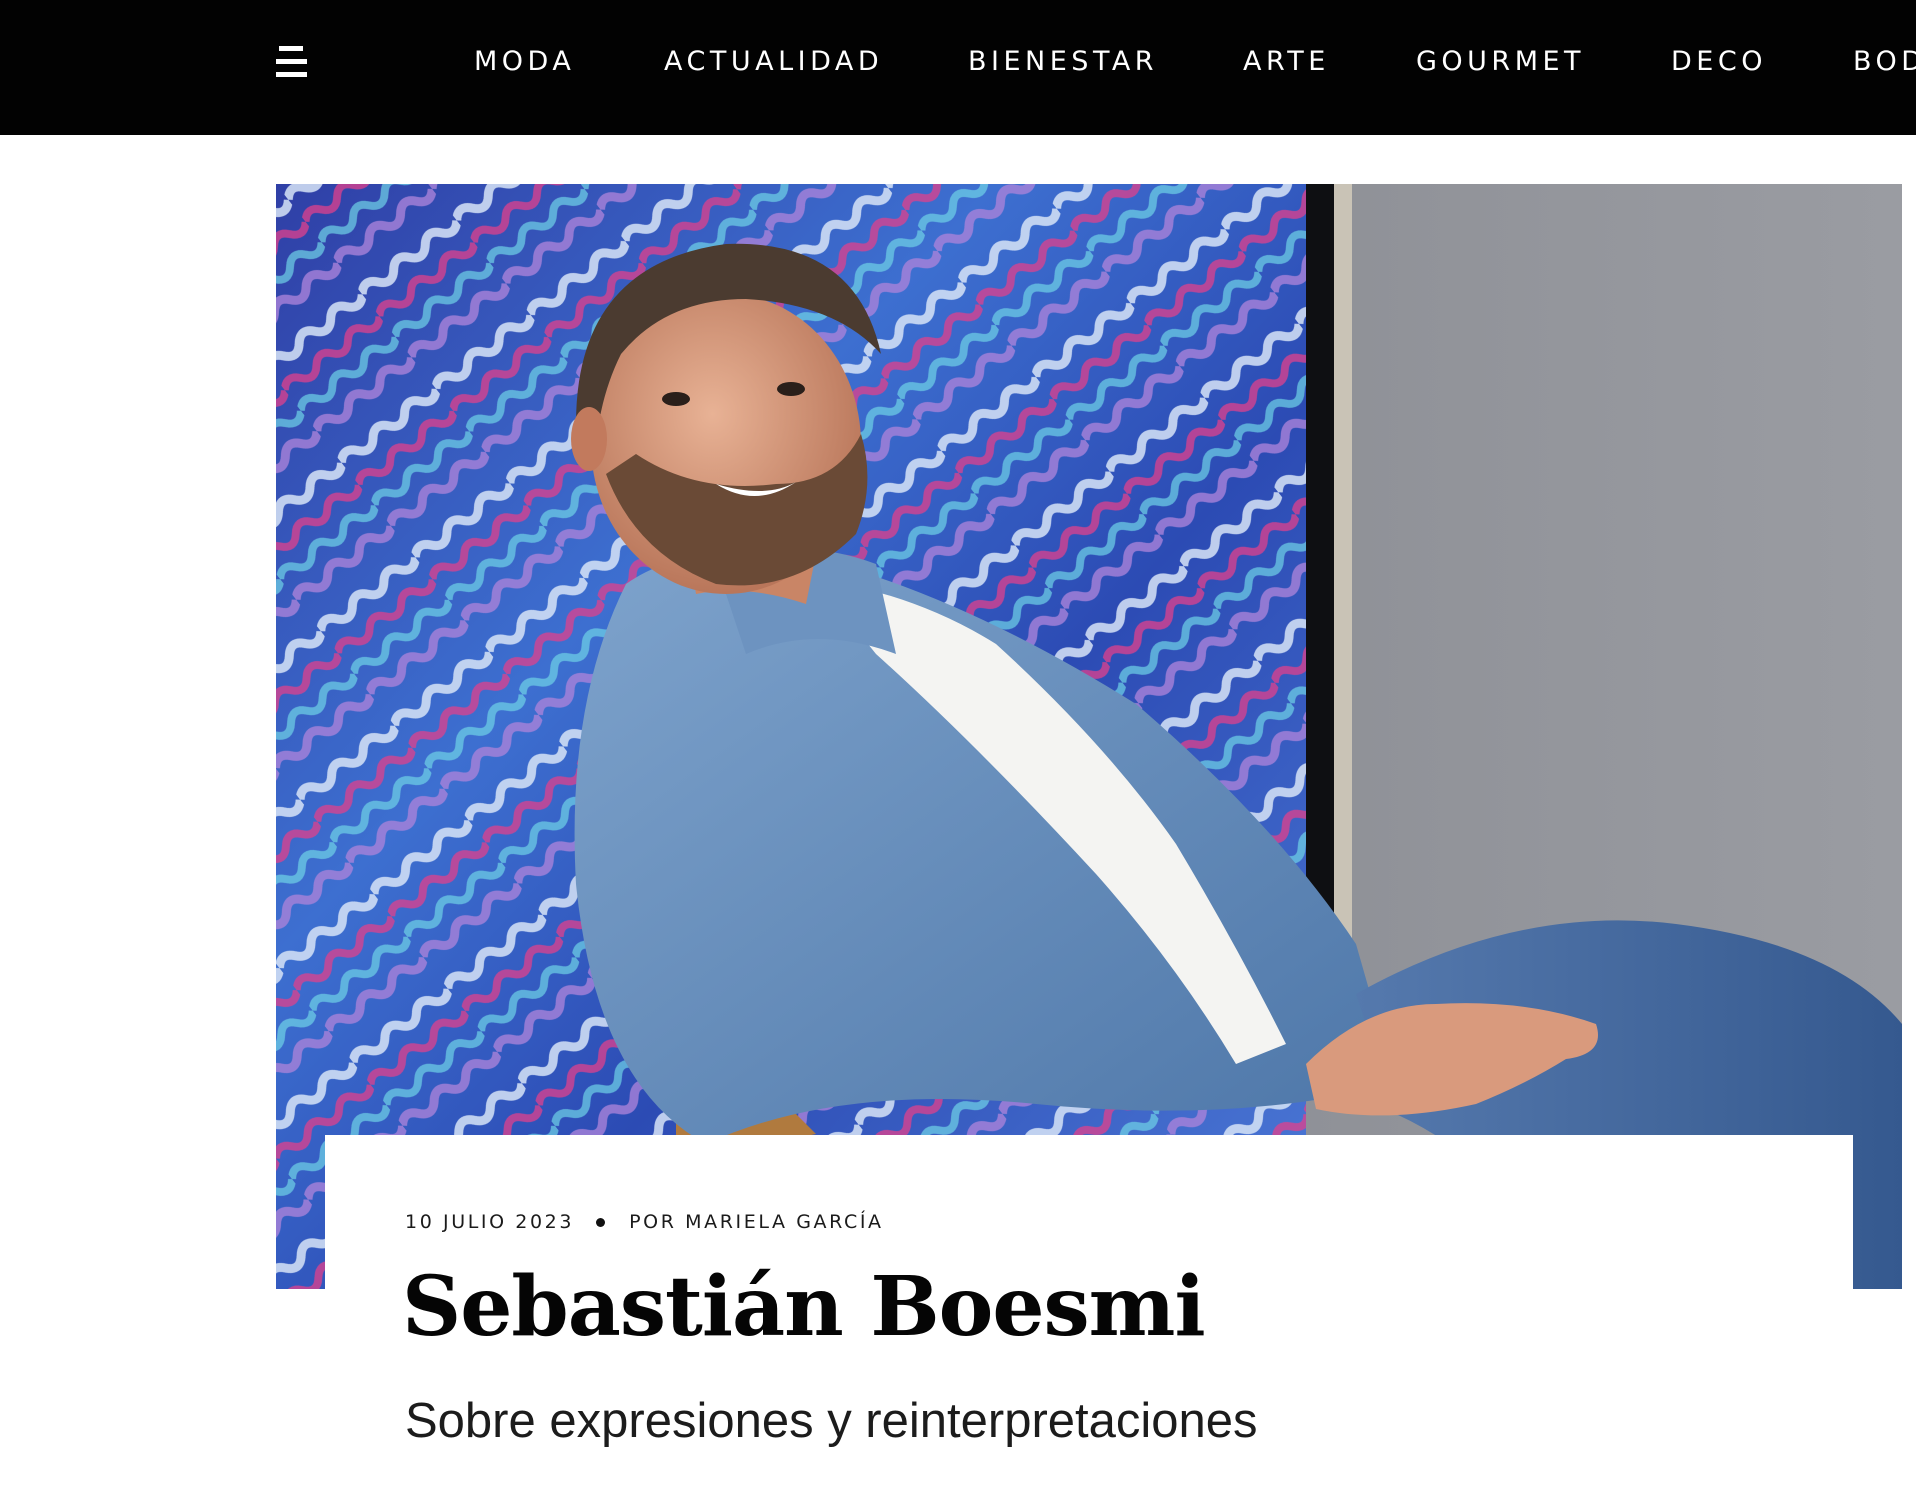 This screenshot has width=1916, height=1506. I want to click on article-title: Sebastián Boesmi, so click(804, 1307).